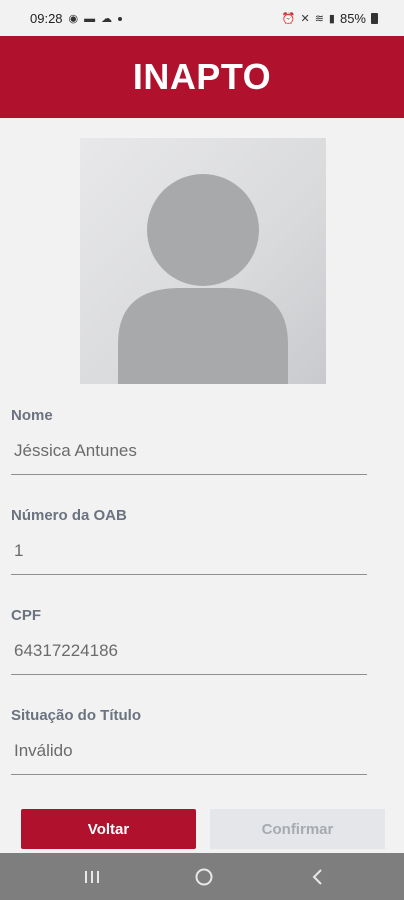 This screenshot has height=900, width=404. Describe the element at coordinates (19, 550) in the screenshot. I see `field-value-oab: 1` at that location.